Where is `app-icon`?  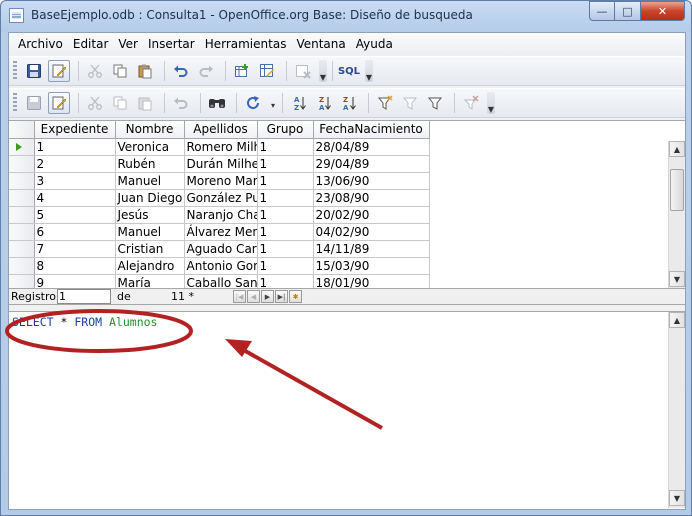
app-icon is located at coordinates (16, 15).